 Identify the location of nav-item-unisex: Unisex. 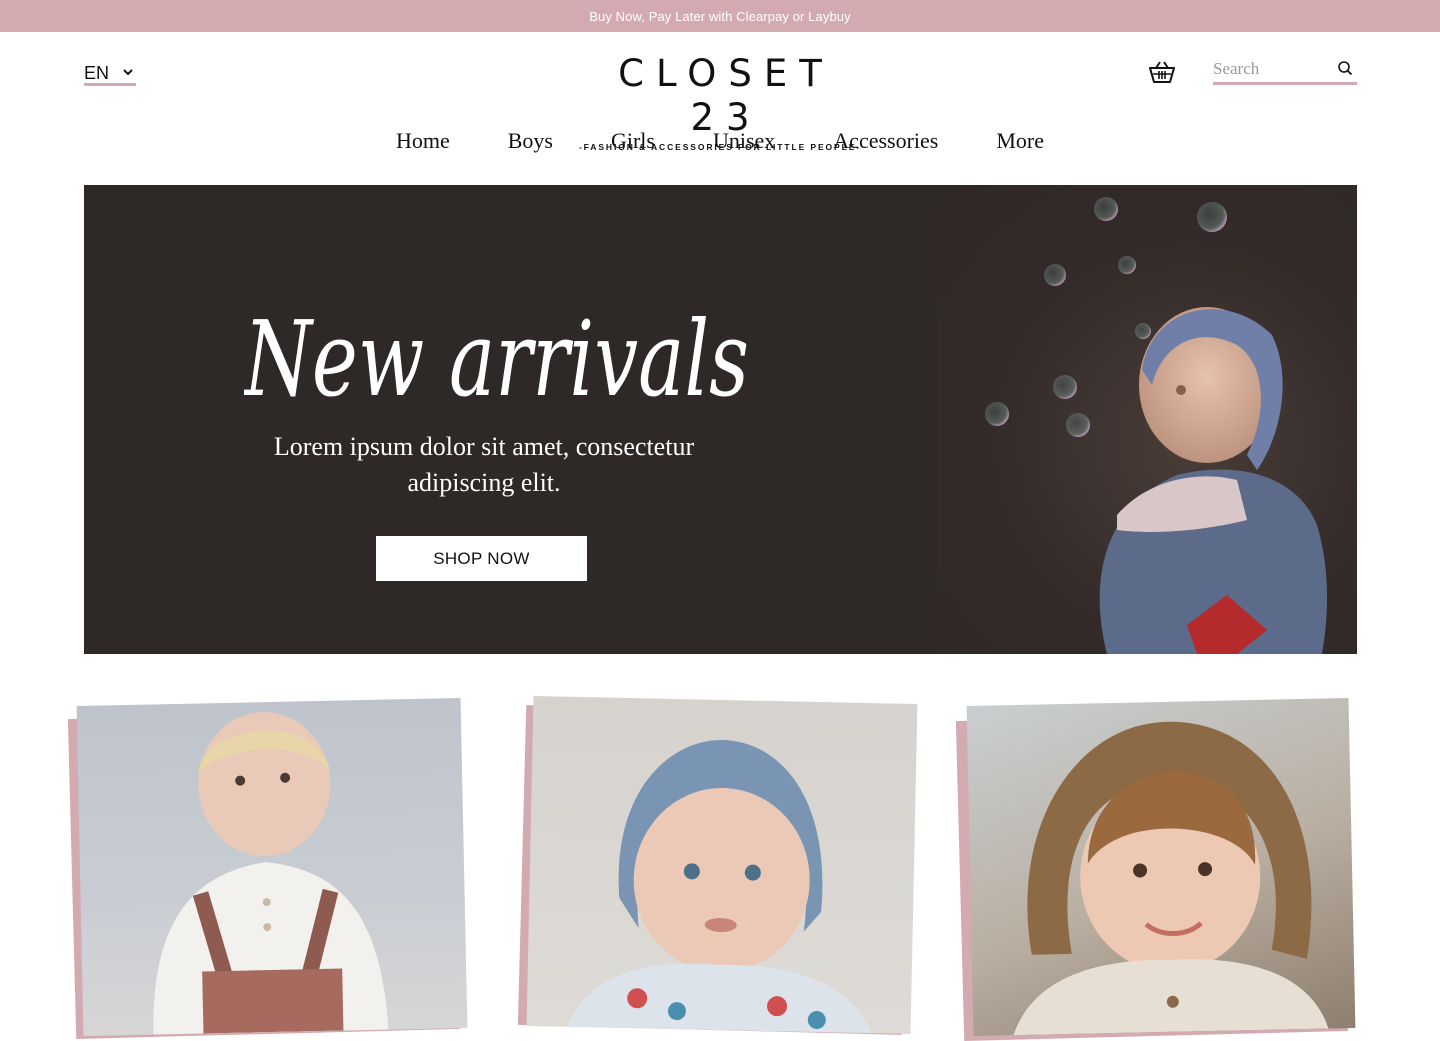
(744, 144).